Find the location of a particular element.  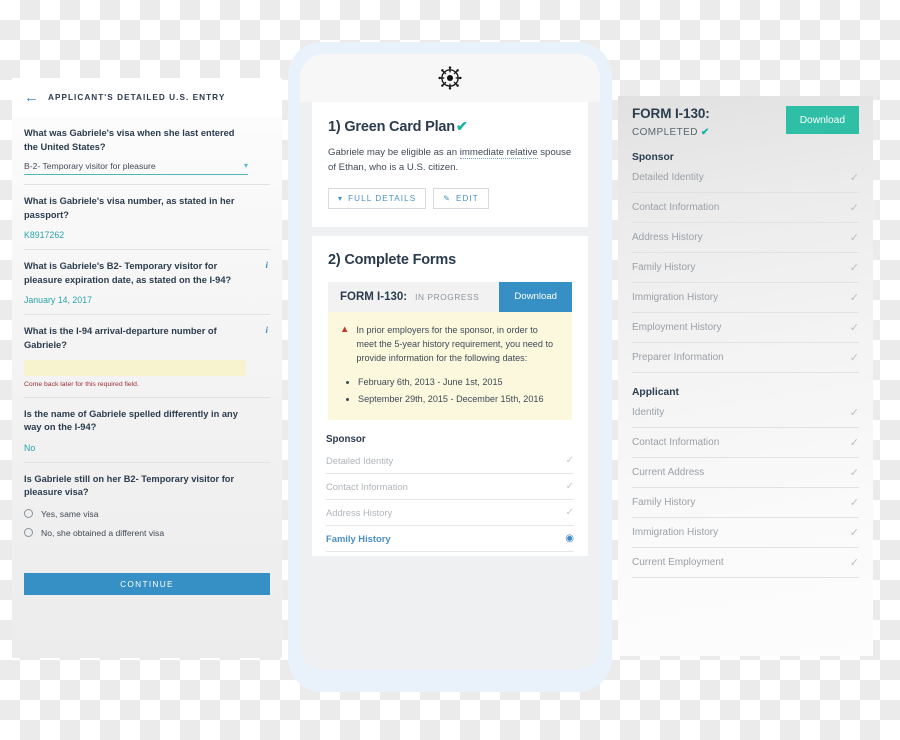

checklist-label: Family History is located at coordinates (358, 539).